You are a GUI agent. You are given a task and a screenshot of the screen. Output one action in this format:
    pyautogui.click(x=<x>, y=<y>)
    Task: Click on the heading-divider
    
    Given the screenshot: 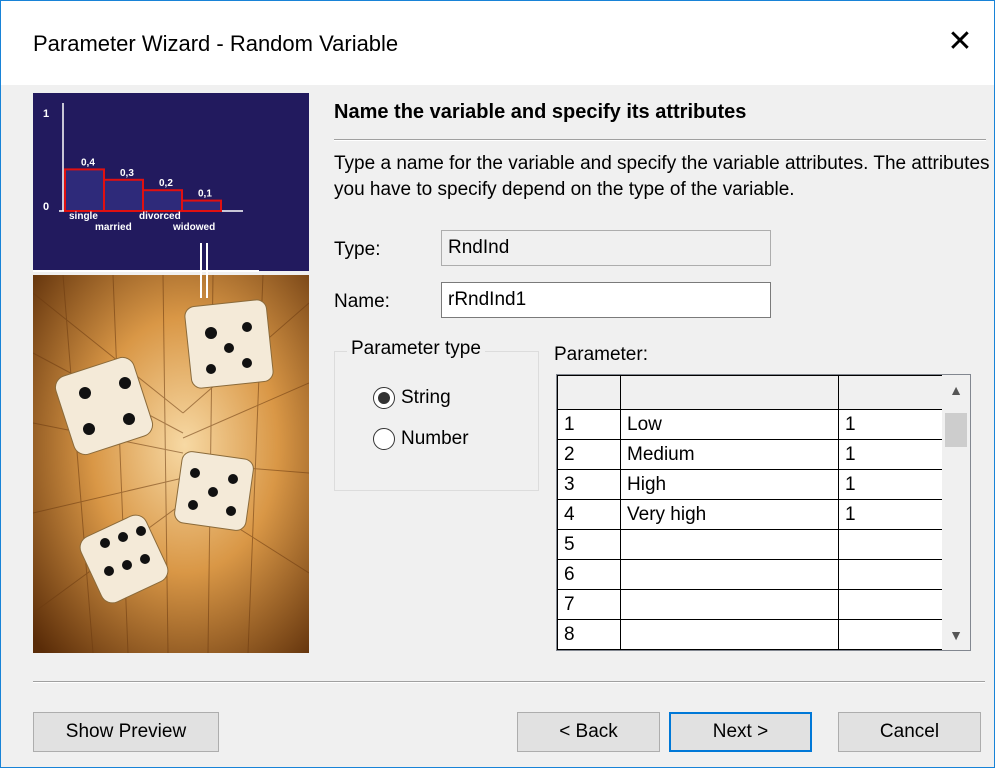 What is the action you would take?
    pyautogui.click(x=660, y=140)
    